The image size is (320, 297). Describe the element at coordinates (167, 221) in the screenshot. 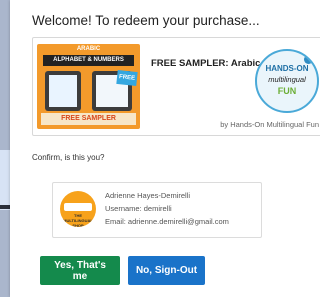

I see `user-email: Email: adrienne.demirelli@gmail.com` at that location.